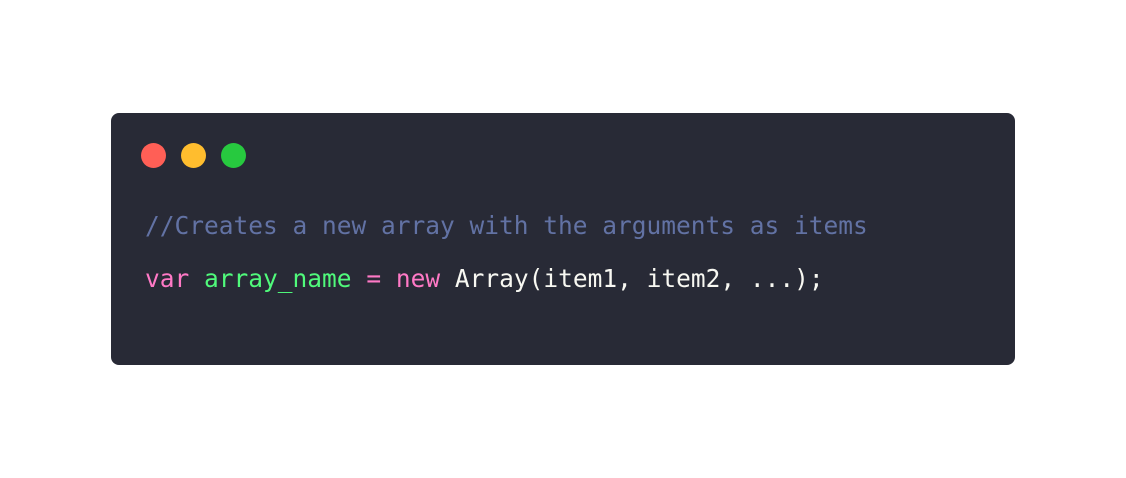  I want to click on close-window-icon, so click(153, 155).